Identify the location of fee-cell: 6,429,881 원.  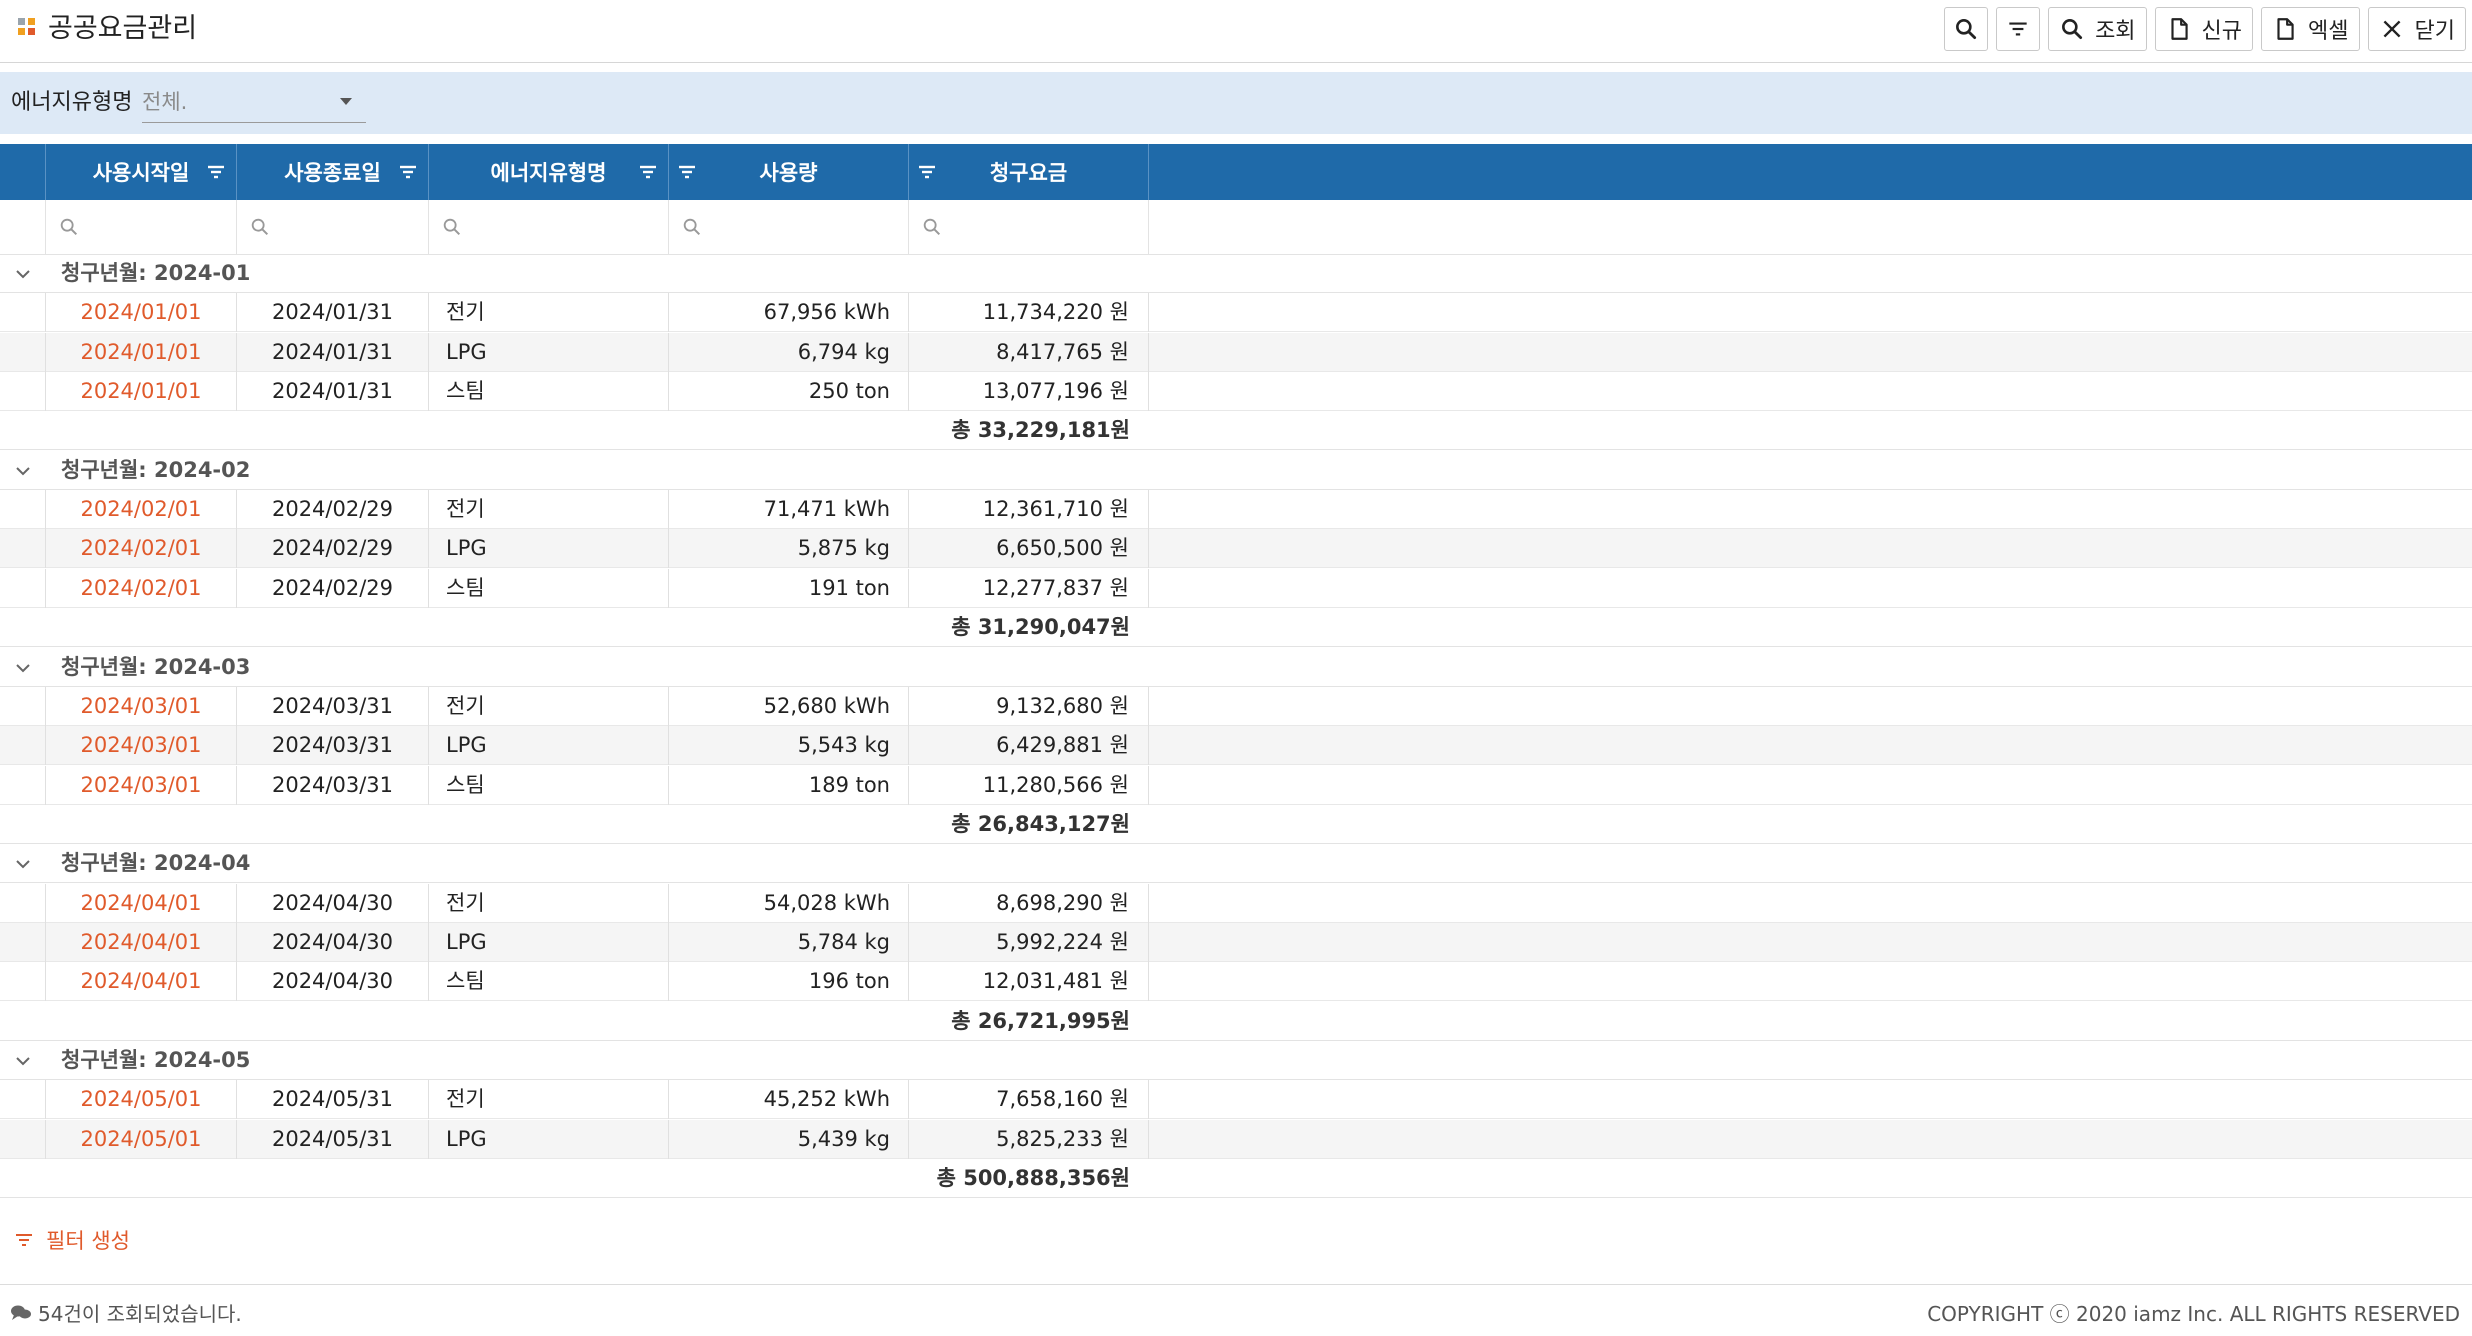
(1029, 745).